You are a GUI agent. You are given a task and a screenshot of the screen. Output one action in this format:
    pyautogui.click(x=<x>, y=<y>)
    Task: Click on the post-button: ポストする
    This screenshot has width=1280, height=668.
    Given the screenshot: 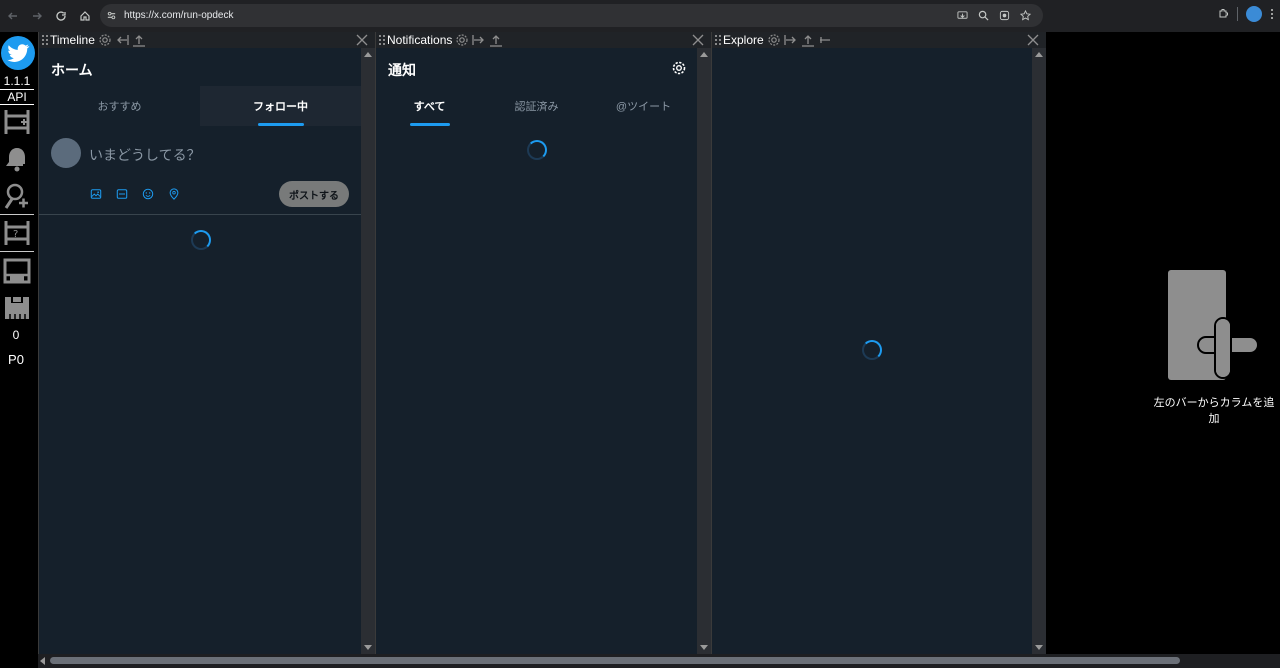 What is the action you would take?
    pyautogui.click(x=314, y=194)
    